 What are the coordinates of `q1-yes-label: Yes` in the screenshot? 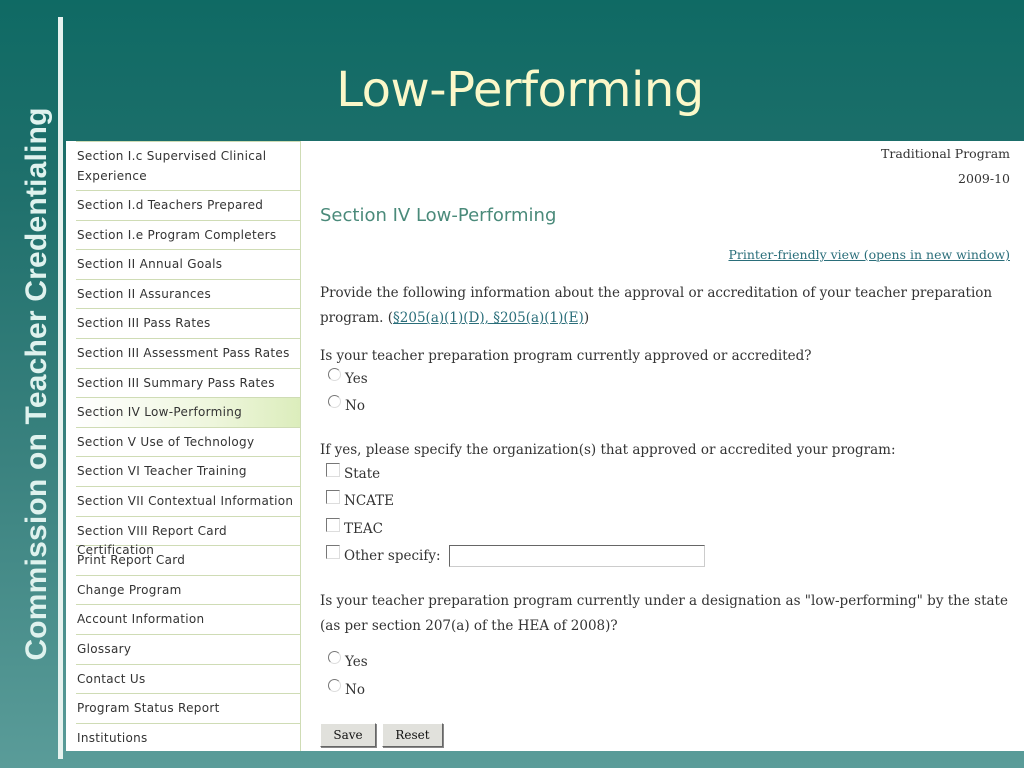 It's located at (356, 379).